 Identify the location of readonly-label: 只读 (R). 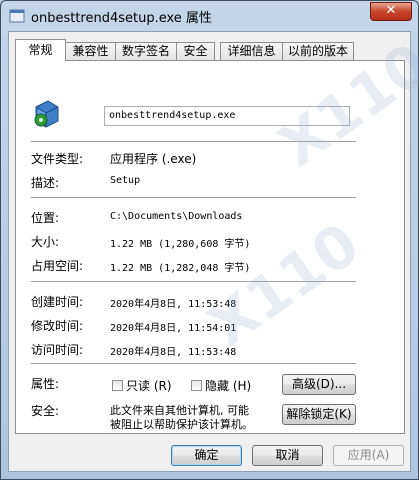
(149, 385).